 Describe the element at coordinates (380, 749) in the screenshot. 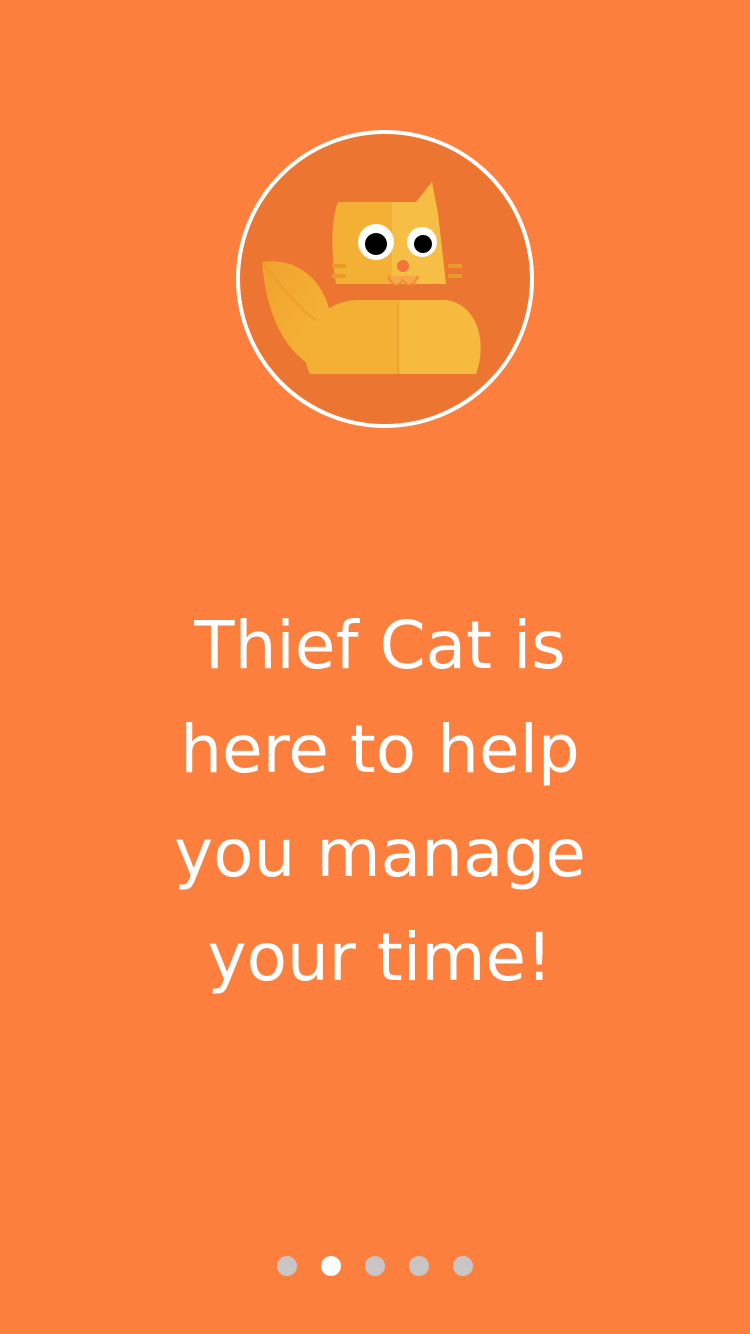

I see `message-line: here to help` at that location.